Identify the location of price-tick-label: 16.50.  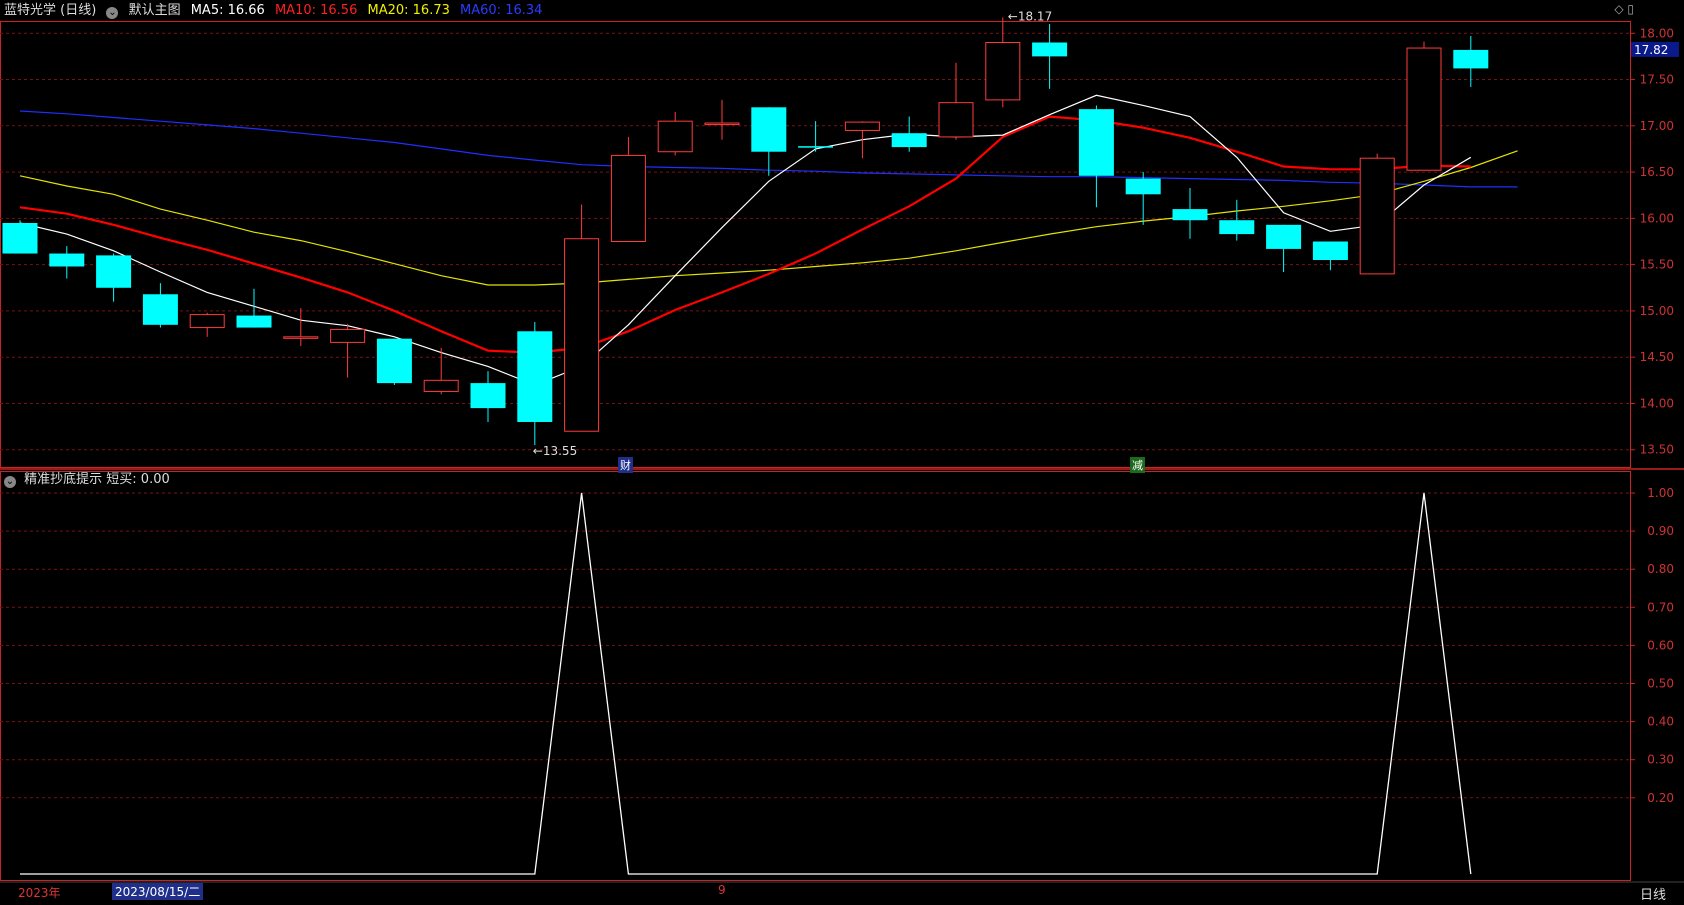
(1657, 172).